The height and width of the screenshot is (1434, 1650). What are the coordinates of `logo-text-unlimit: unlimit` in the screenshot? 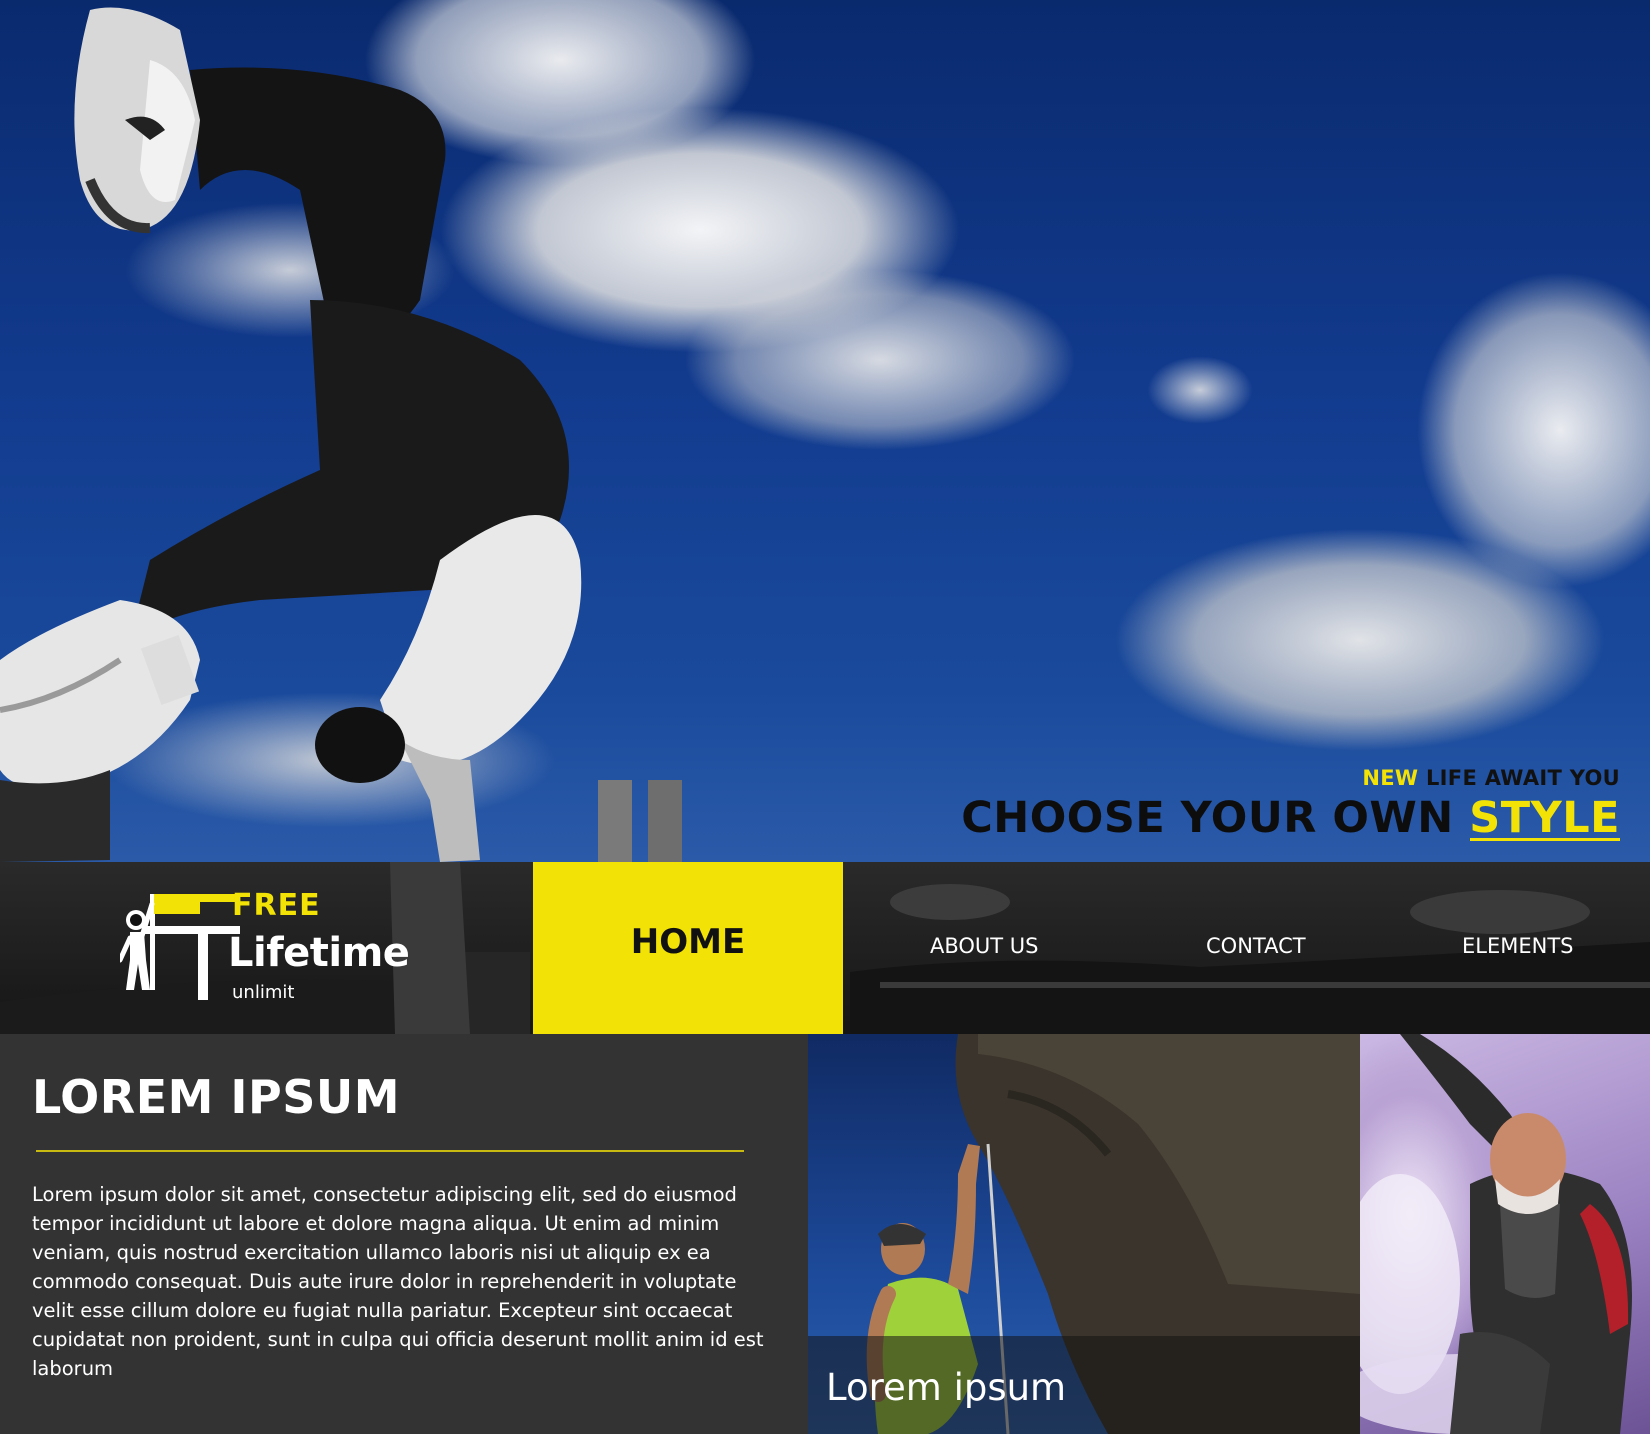 It's located at (263, 992).